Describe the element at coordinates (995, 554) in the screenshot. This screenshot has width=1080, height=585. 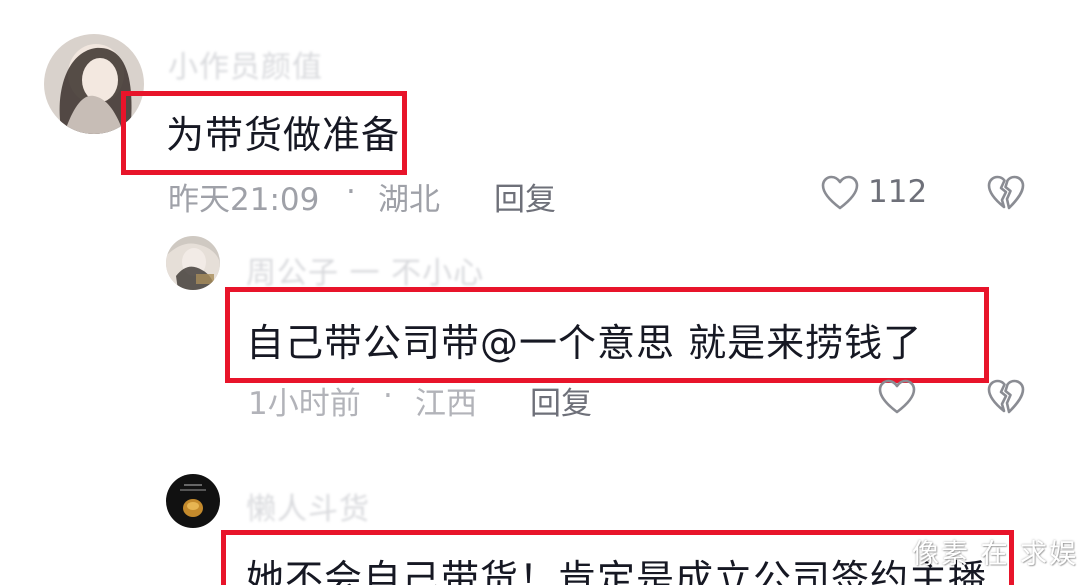
I see `watermark: 像素 在 求娱` at that location.